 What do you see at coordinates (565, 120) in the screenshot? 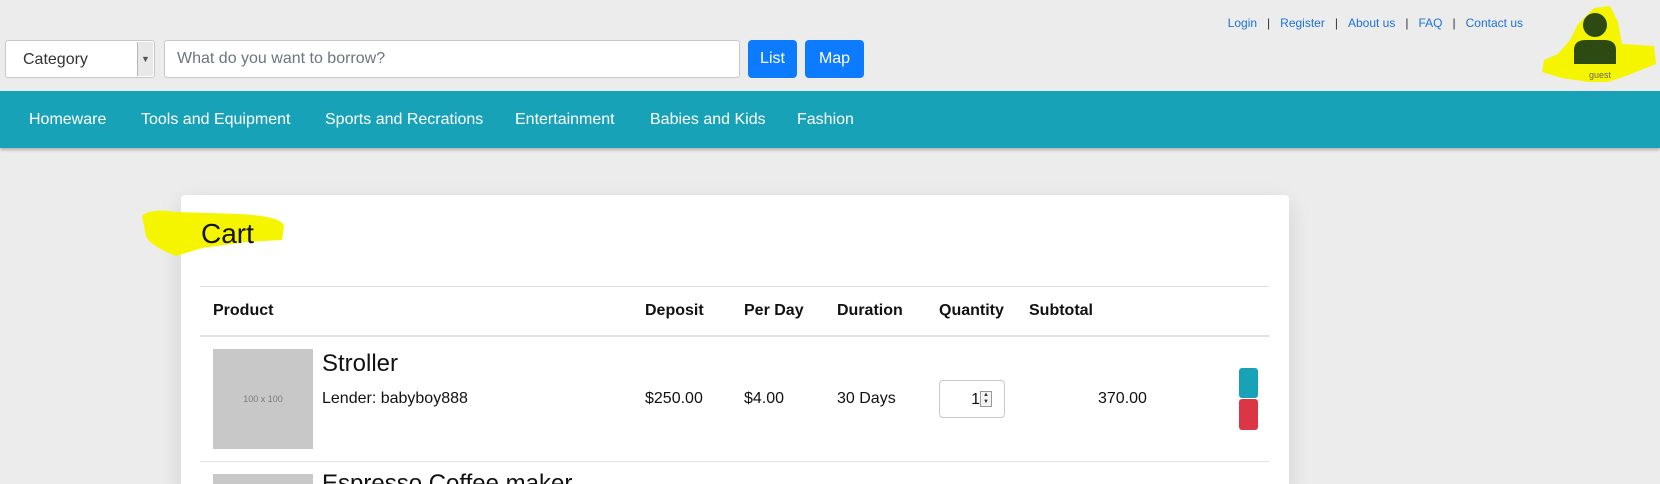
I see `nav-item-entertainment: Entertainment` at bounding box center [565, 120].